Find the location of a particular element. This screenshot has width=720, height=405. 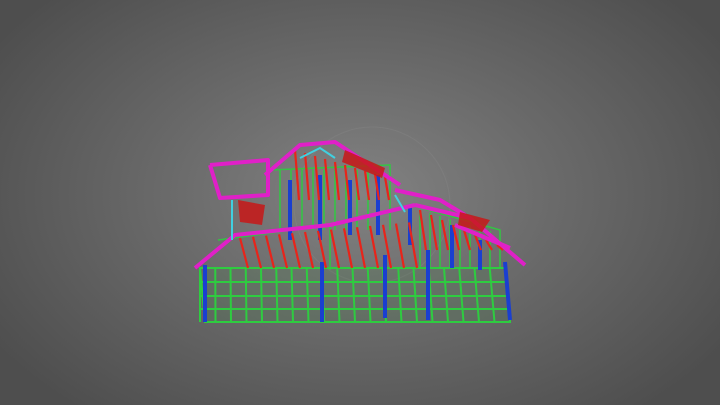

roof-patches is located at coordinates (364, 191).